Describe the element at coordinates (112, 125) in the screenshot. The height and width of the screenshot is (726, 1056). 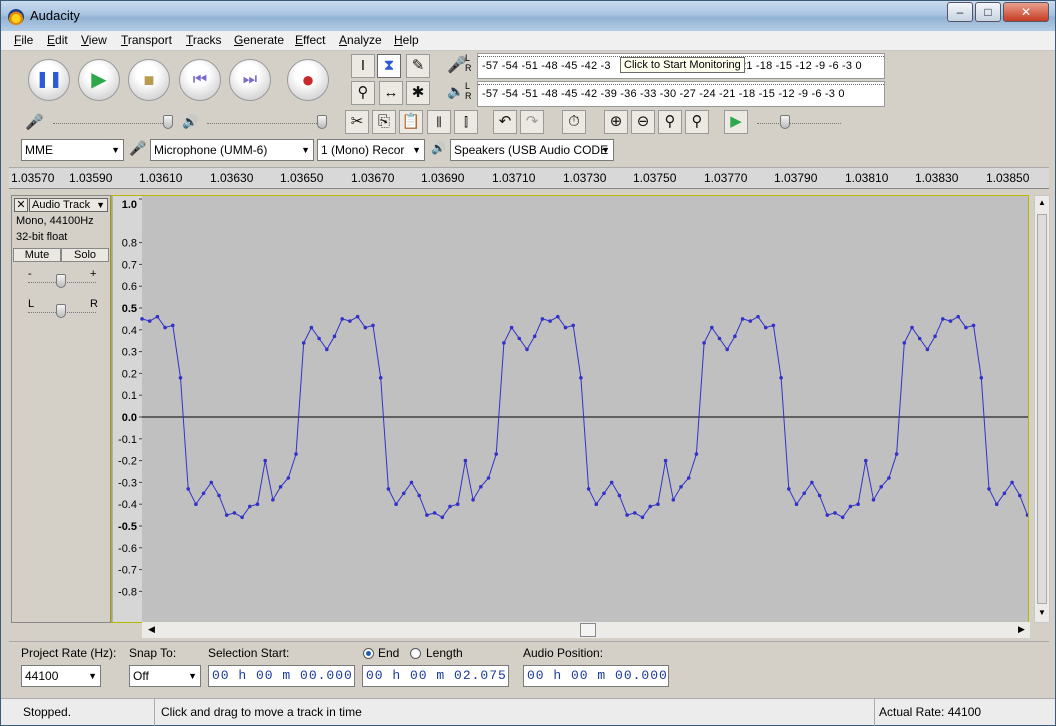
I see `input-volume-slider` at that location.